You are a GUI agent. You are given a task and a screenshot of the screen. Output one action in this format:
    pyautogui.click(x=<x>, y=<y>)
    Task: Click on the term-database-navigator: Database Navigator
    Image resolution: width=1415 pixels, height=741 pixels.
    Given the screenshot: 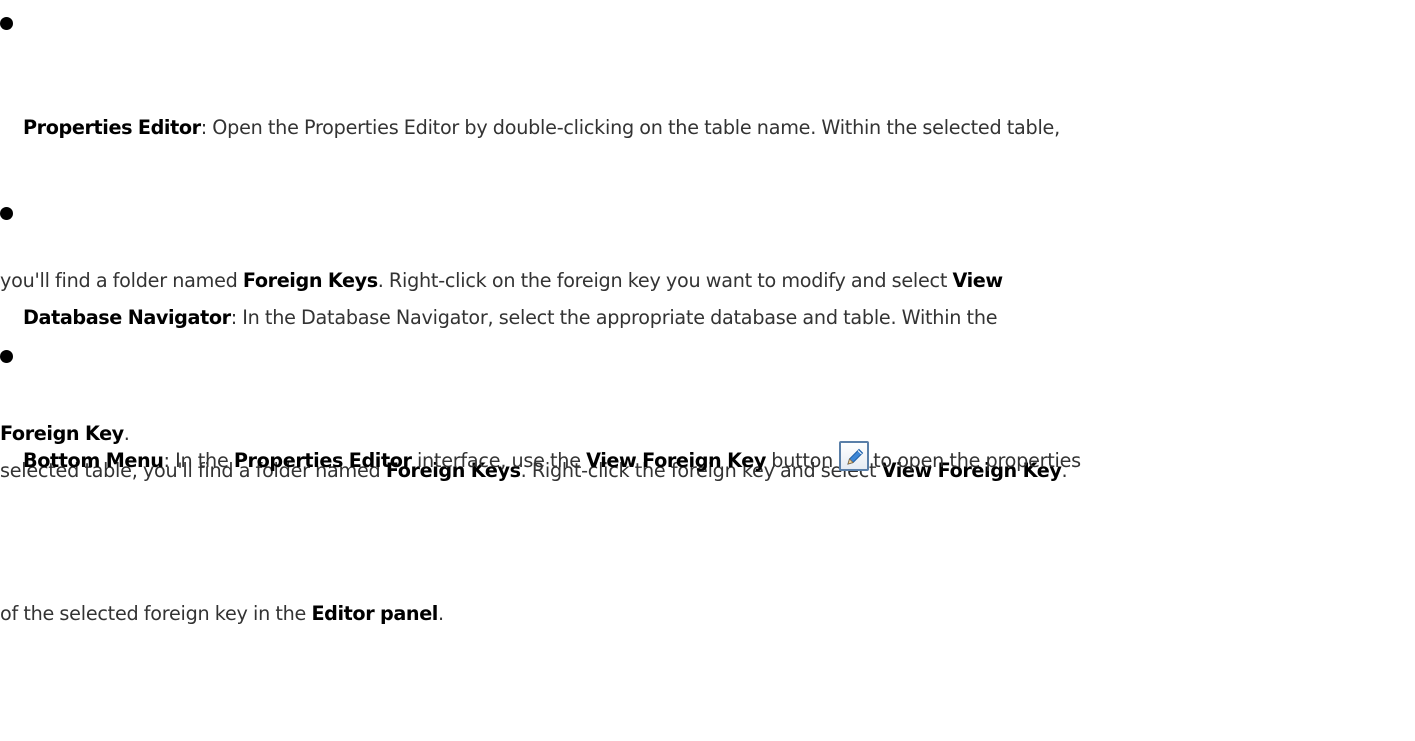 What is the action you would take?
    pyautogui.click(x=127, y=317)
    